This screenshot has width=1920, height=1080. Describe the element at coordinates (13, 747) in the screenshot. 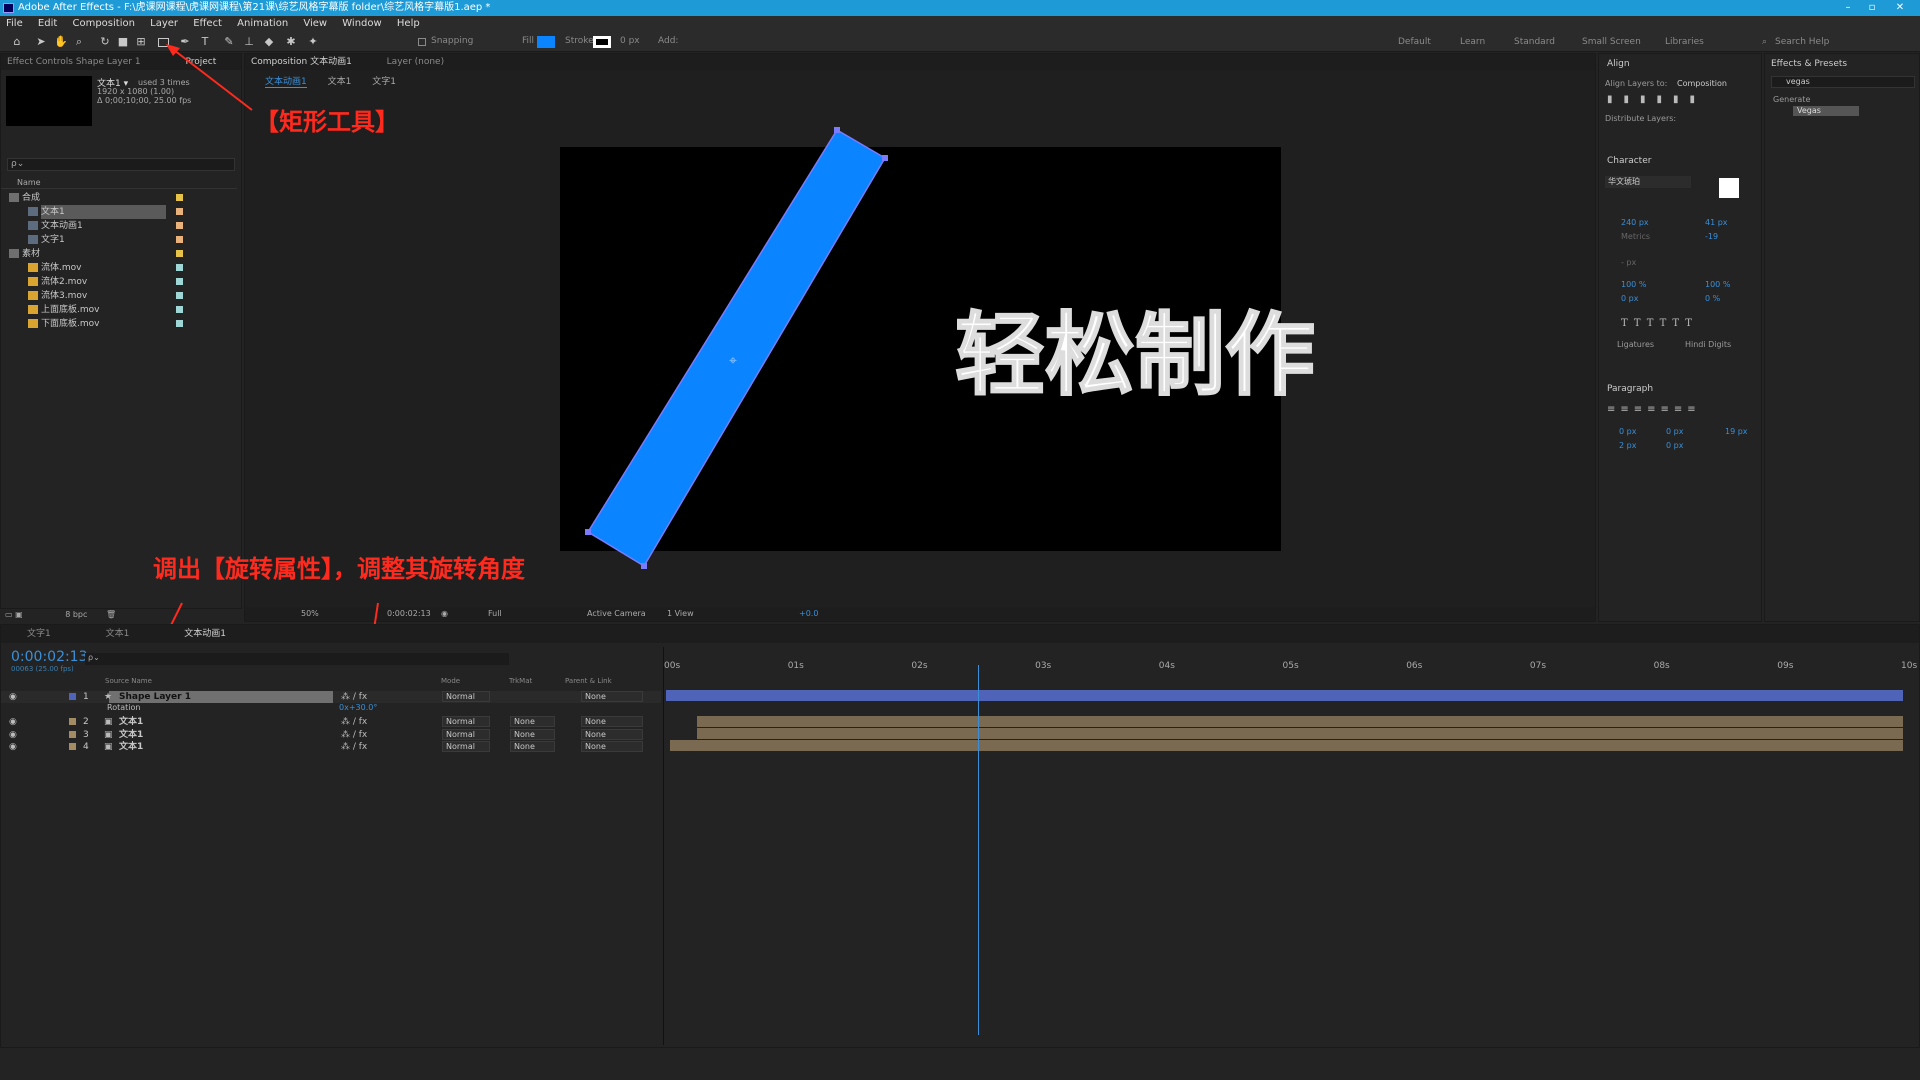

I see `visibility-eye-icon: ◉` at that location.